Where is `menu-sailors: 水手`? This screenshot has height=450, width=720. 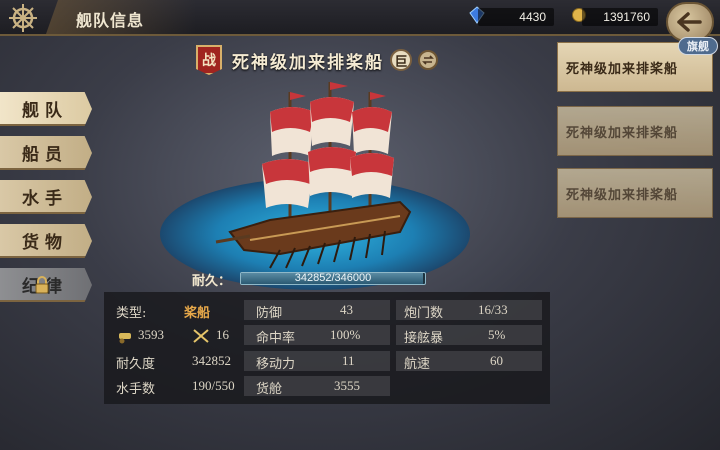
menu-sailors: 水手 is located at coordinates (46, 197).